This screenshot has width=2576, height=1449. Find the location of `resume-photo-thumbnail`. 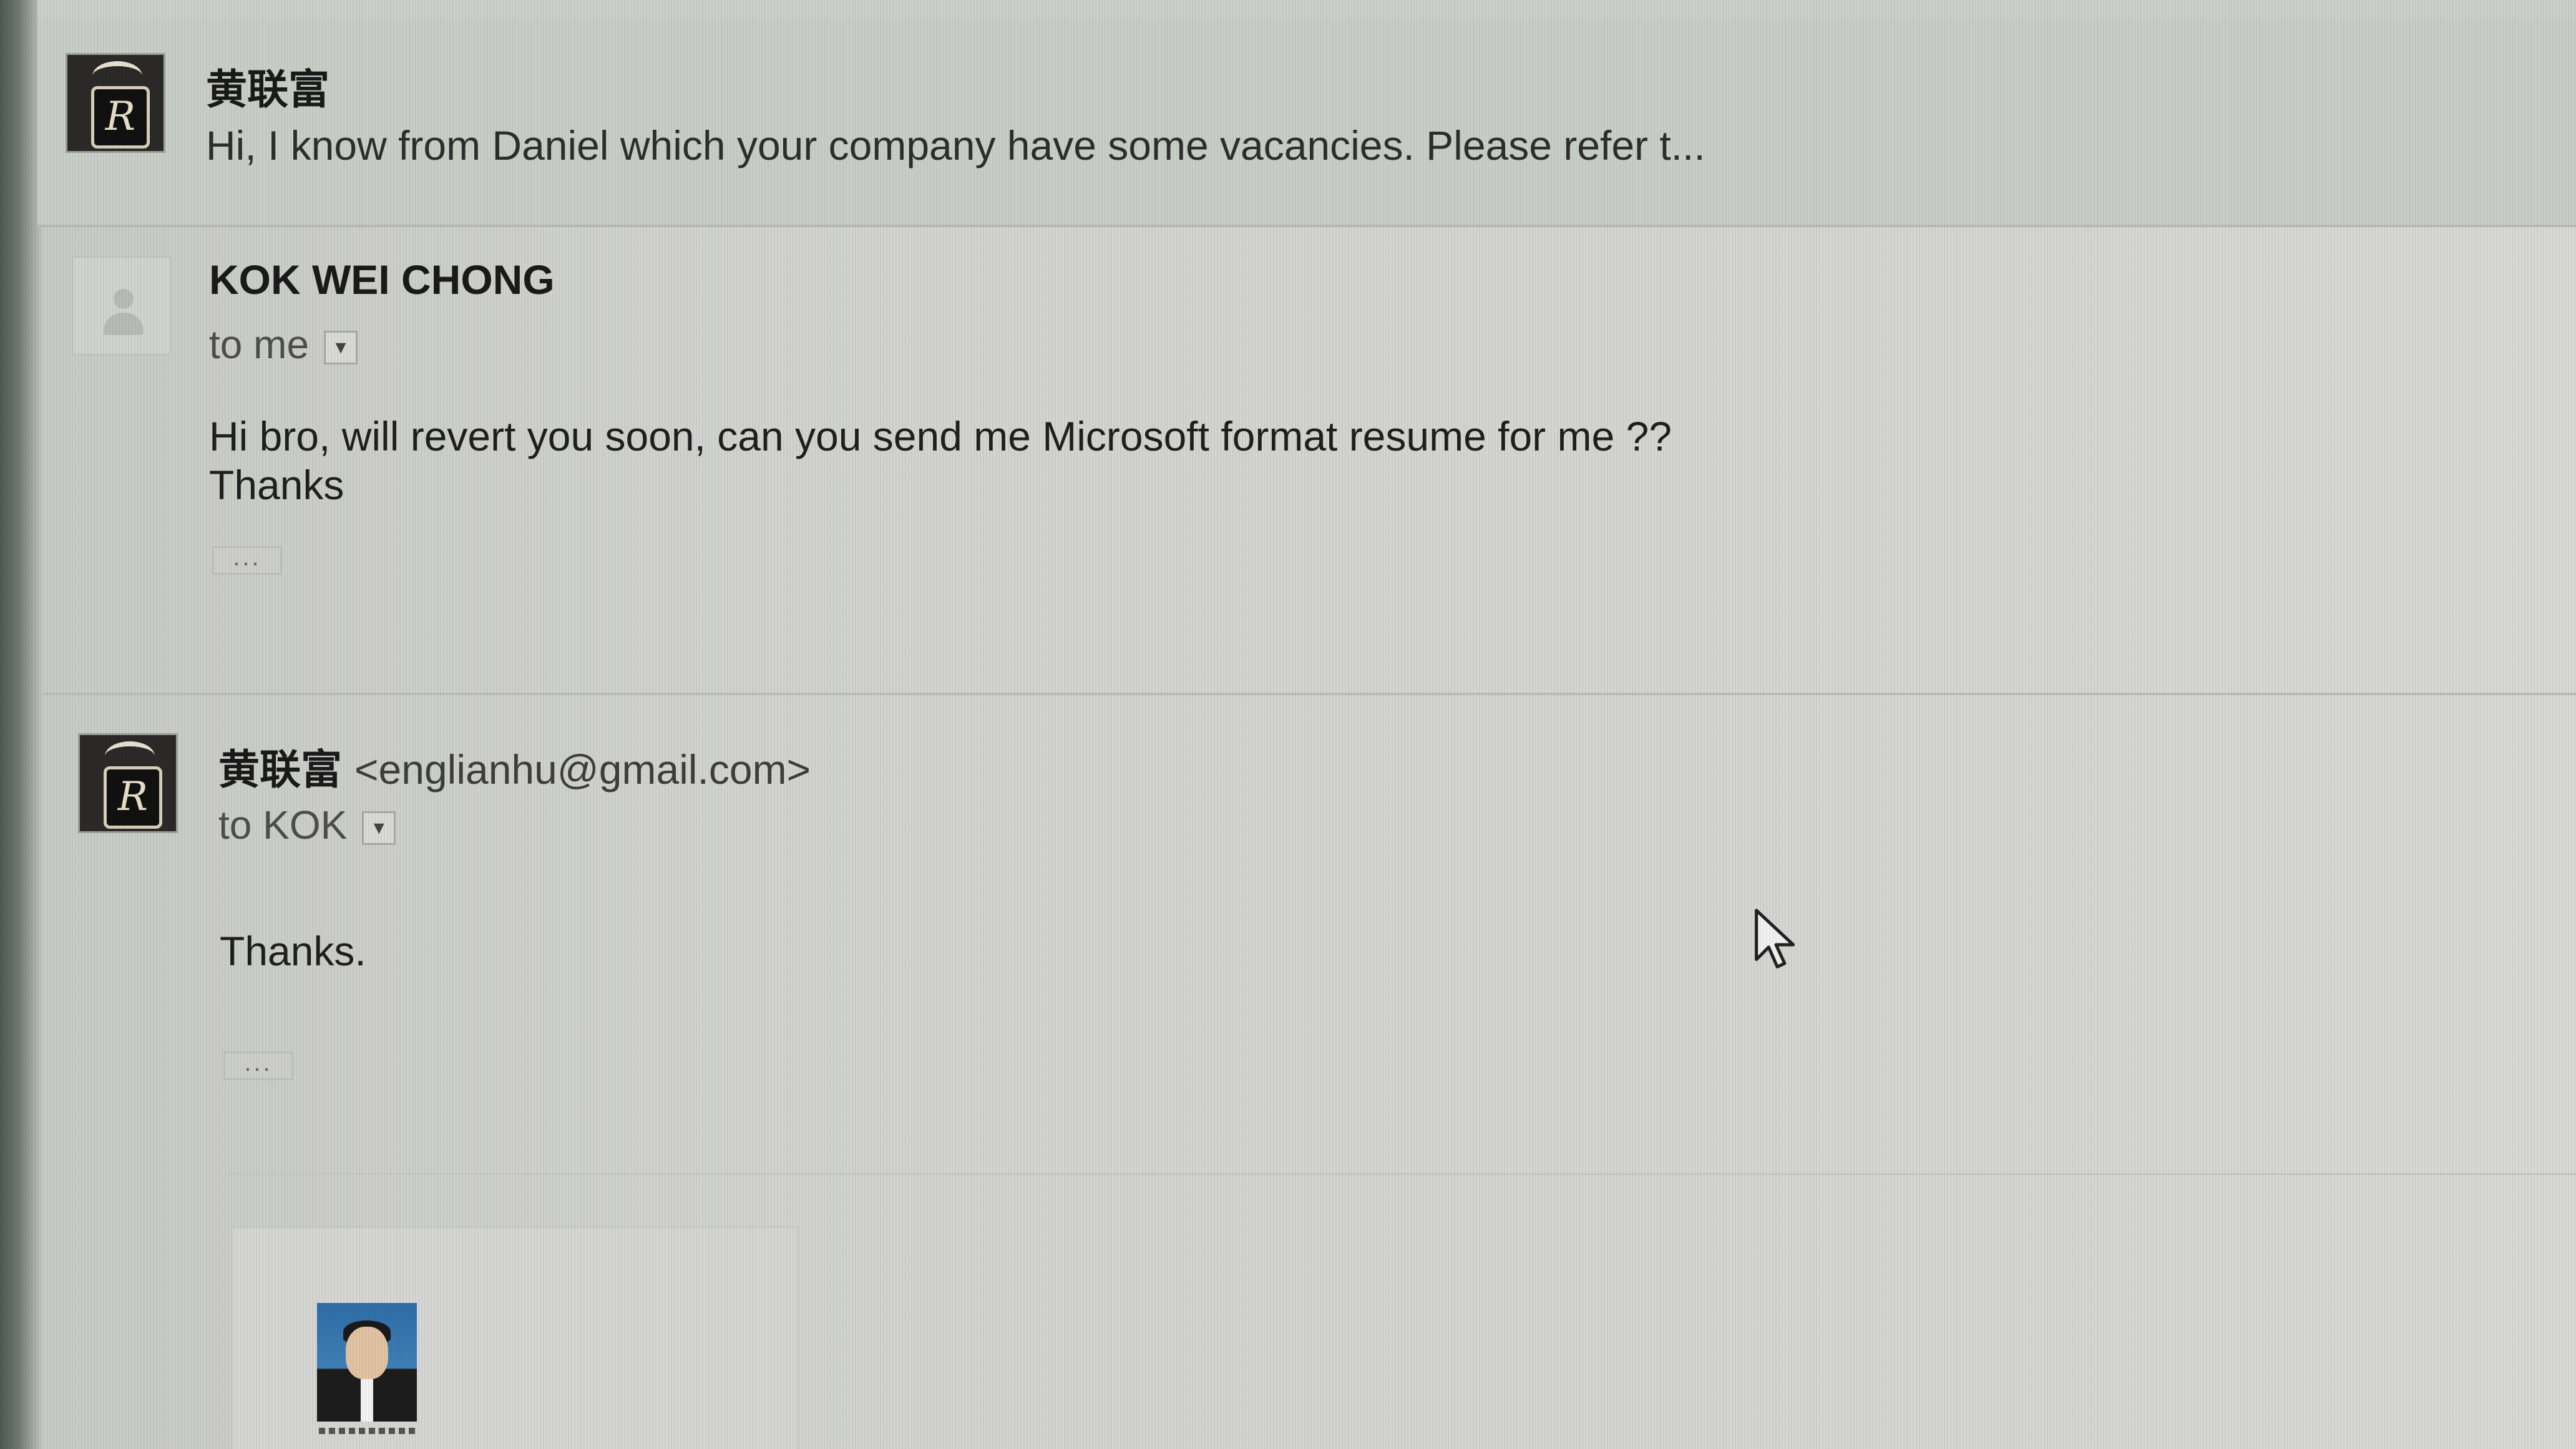

resume-photo-thumbnail is located at coordinates (367, 1362).